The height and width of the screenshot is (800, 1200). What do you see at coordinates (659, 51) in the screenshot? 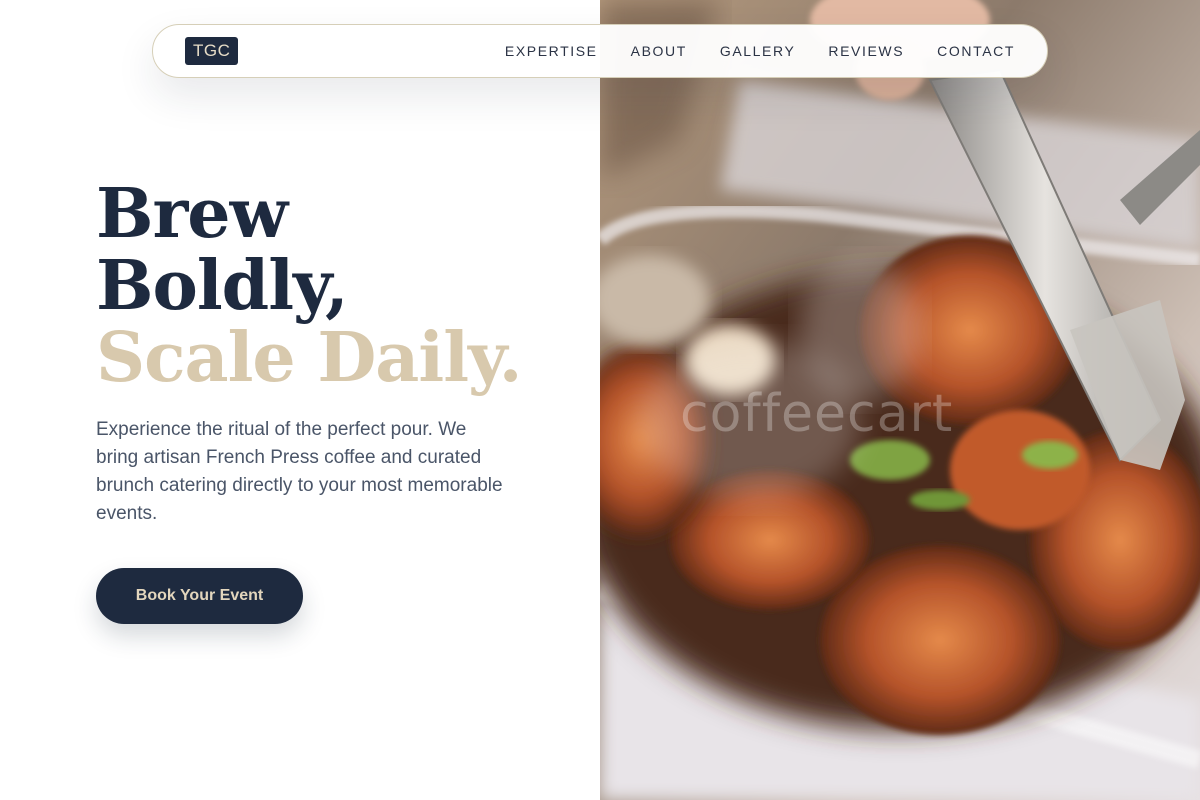
I see `nav-link-about: ABOUT` at bounding box center [659, 51].